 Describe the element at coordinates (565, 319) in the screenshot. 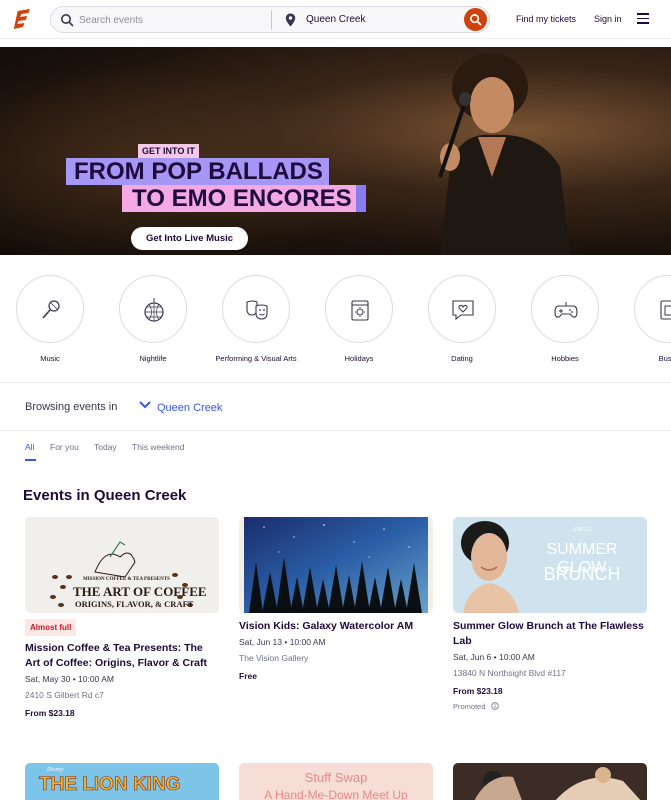

I see `category-hobbies: Hobbies` at that location.